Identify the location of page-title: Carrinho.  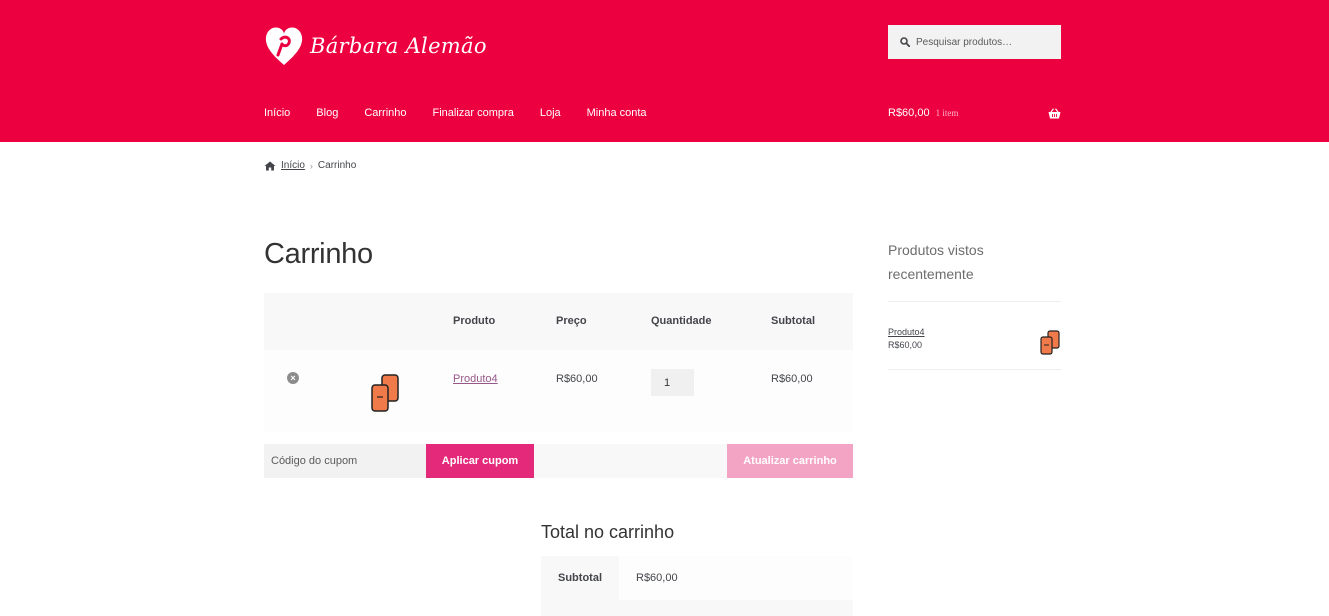
(318, 254).